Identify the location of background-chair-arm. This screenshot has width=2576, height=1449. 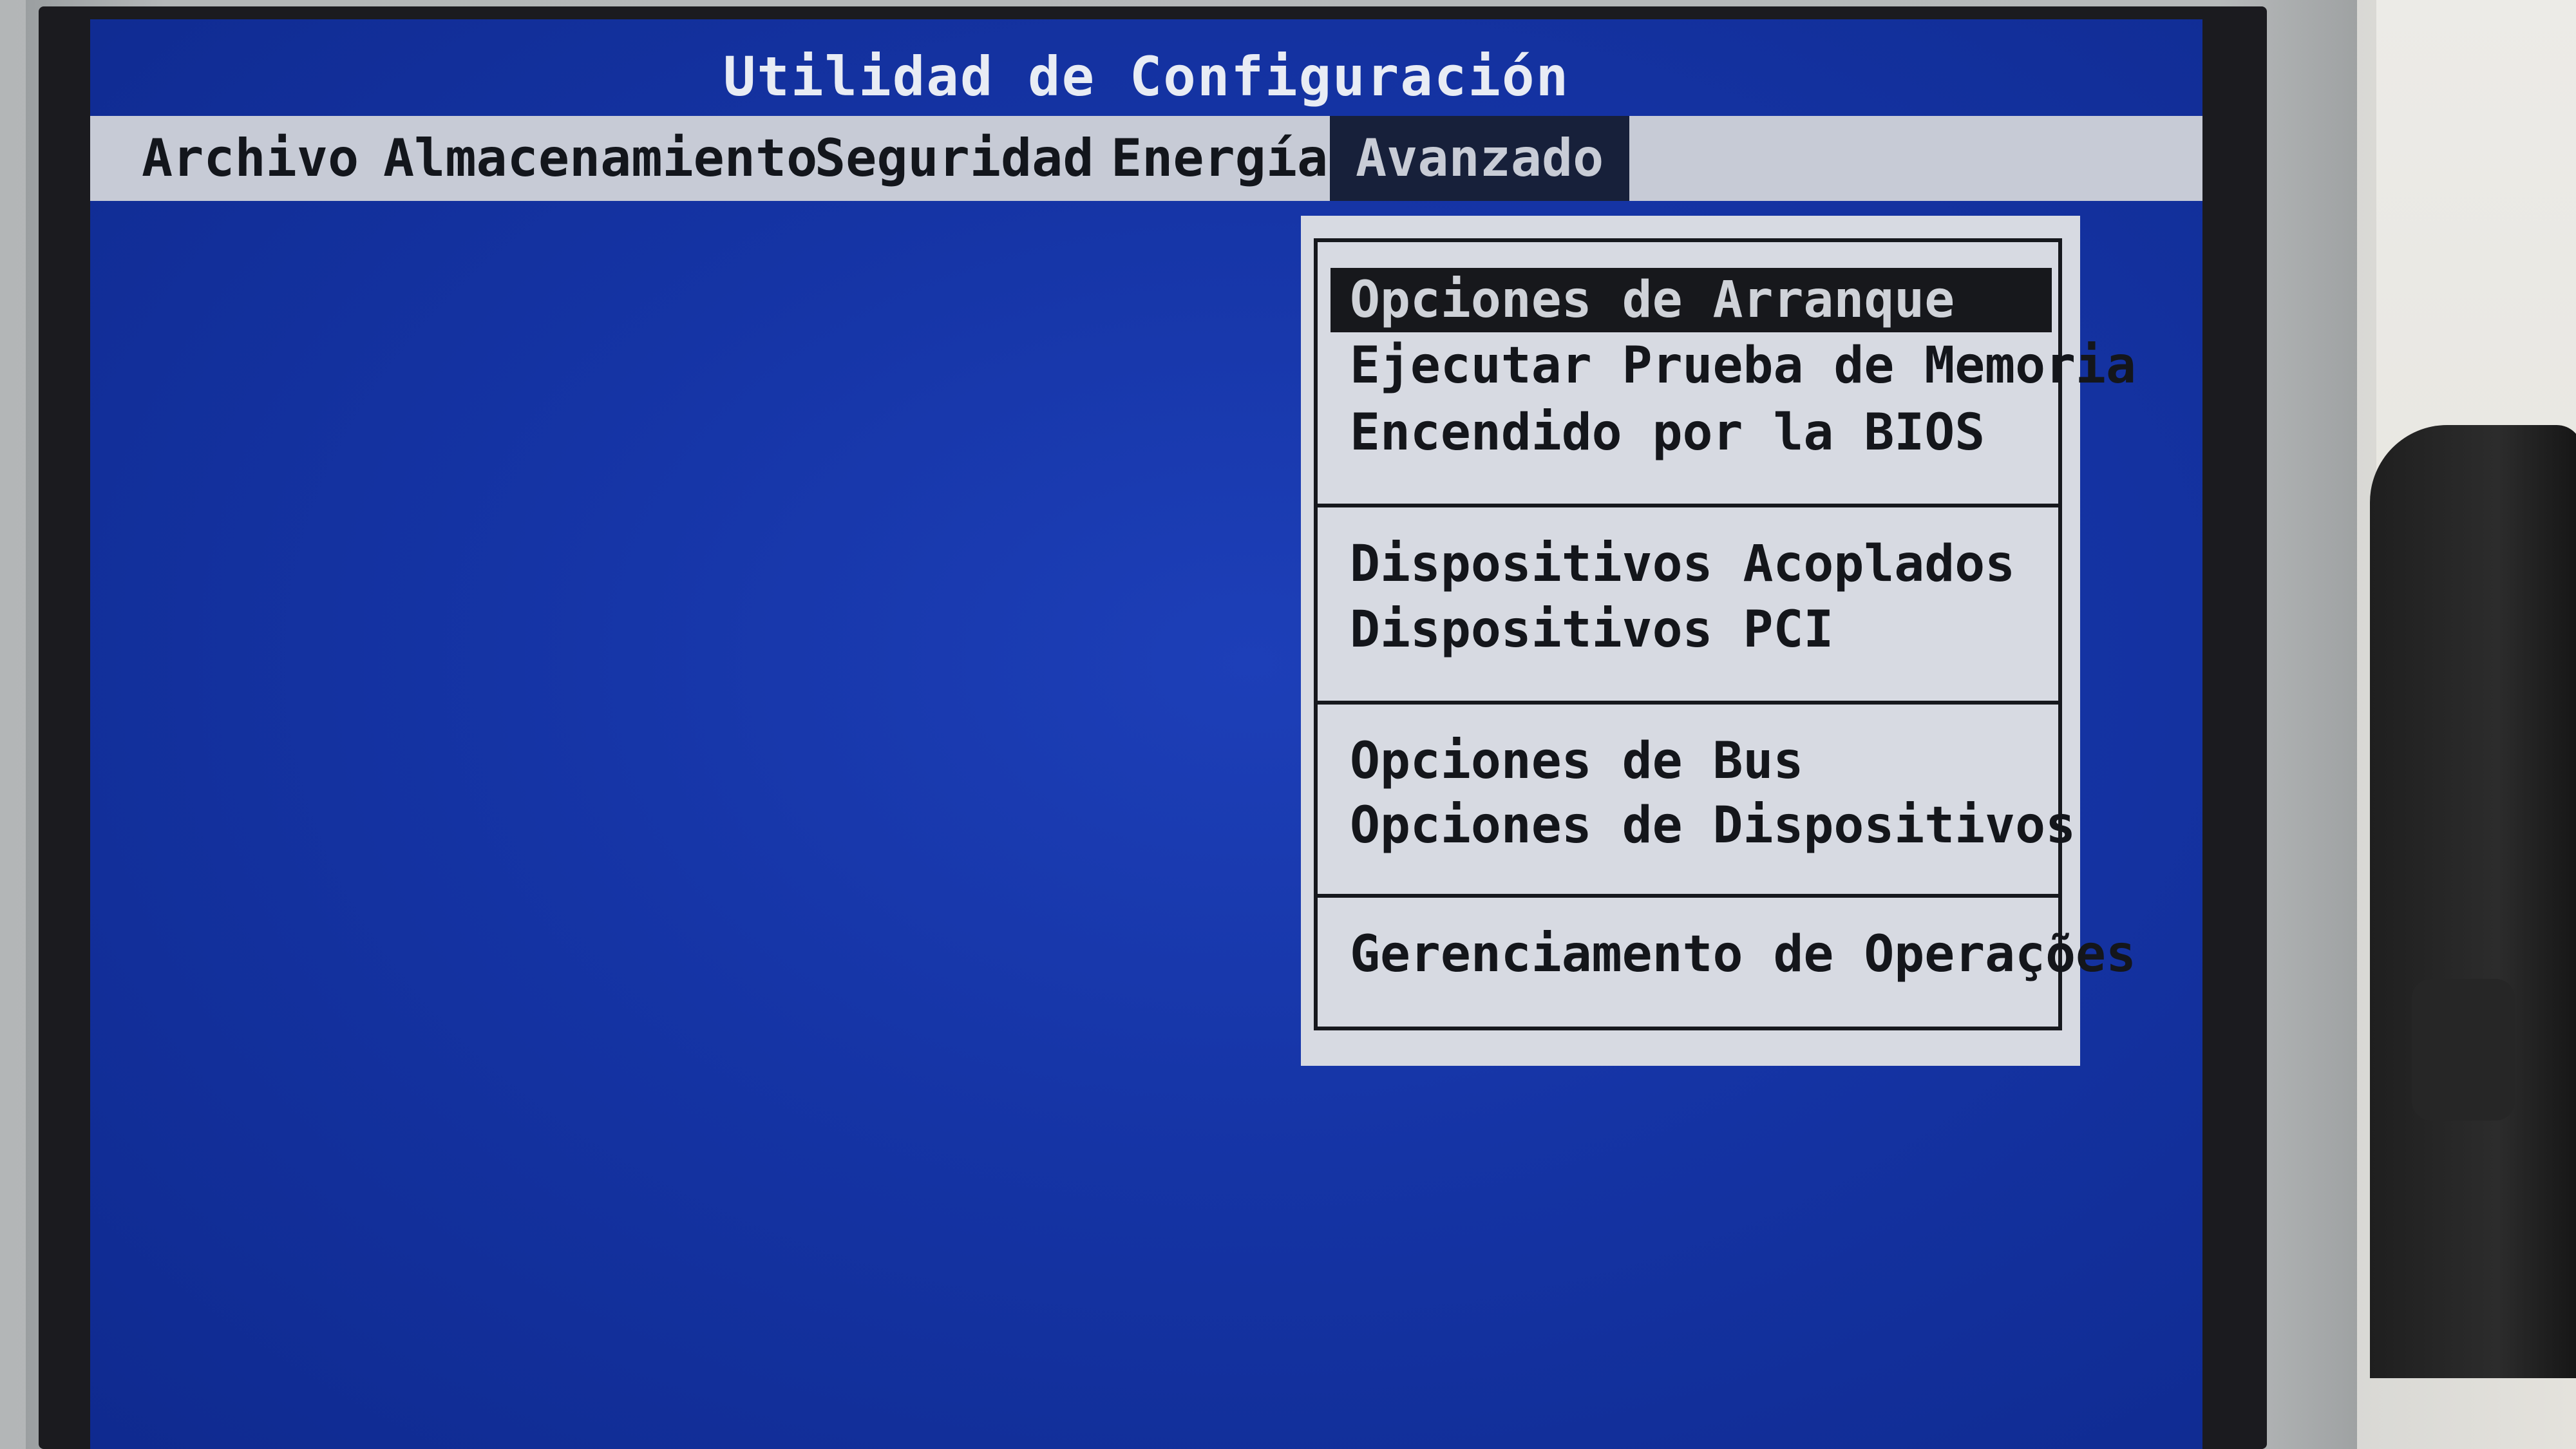
(2463, 1050).